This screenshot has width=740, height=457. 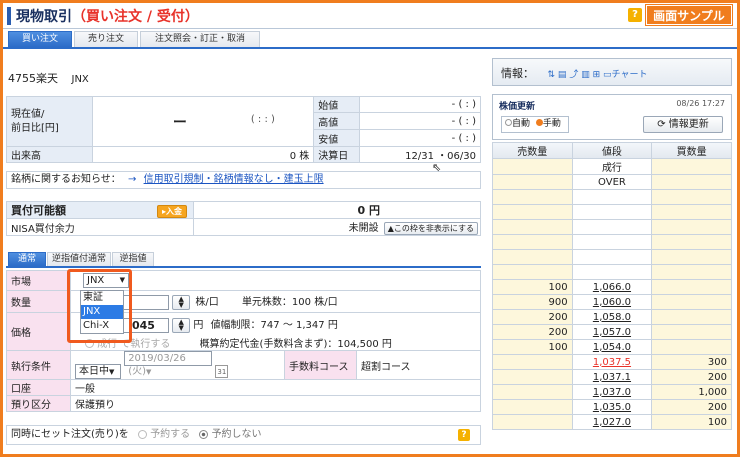 I want to click on table-row: 1,037.0 1,000, so click(x=612, y=392).